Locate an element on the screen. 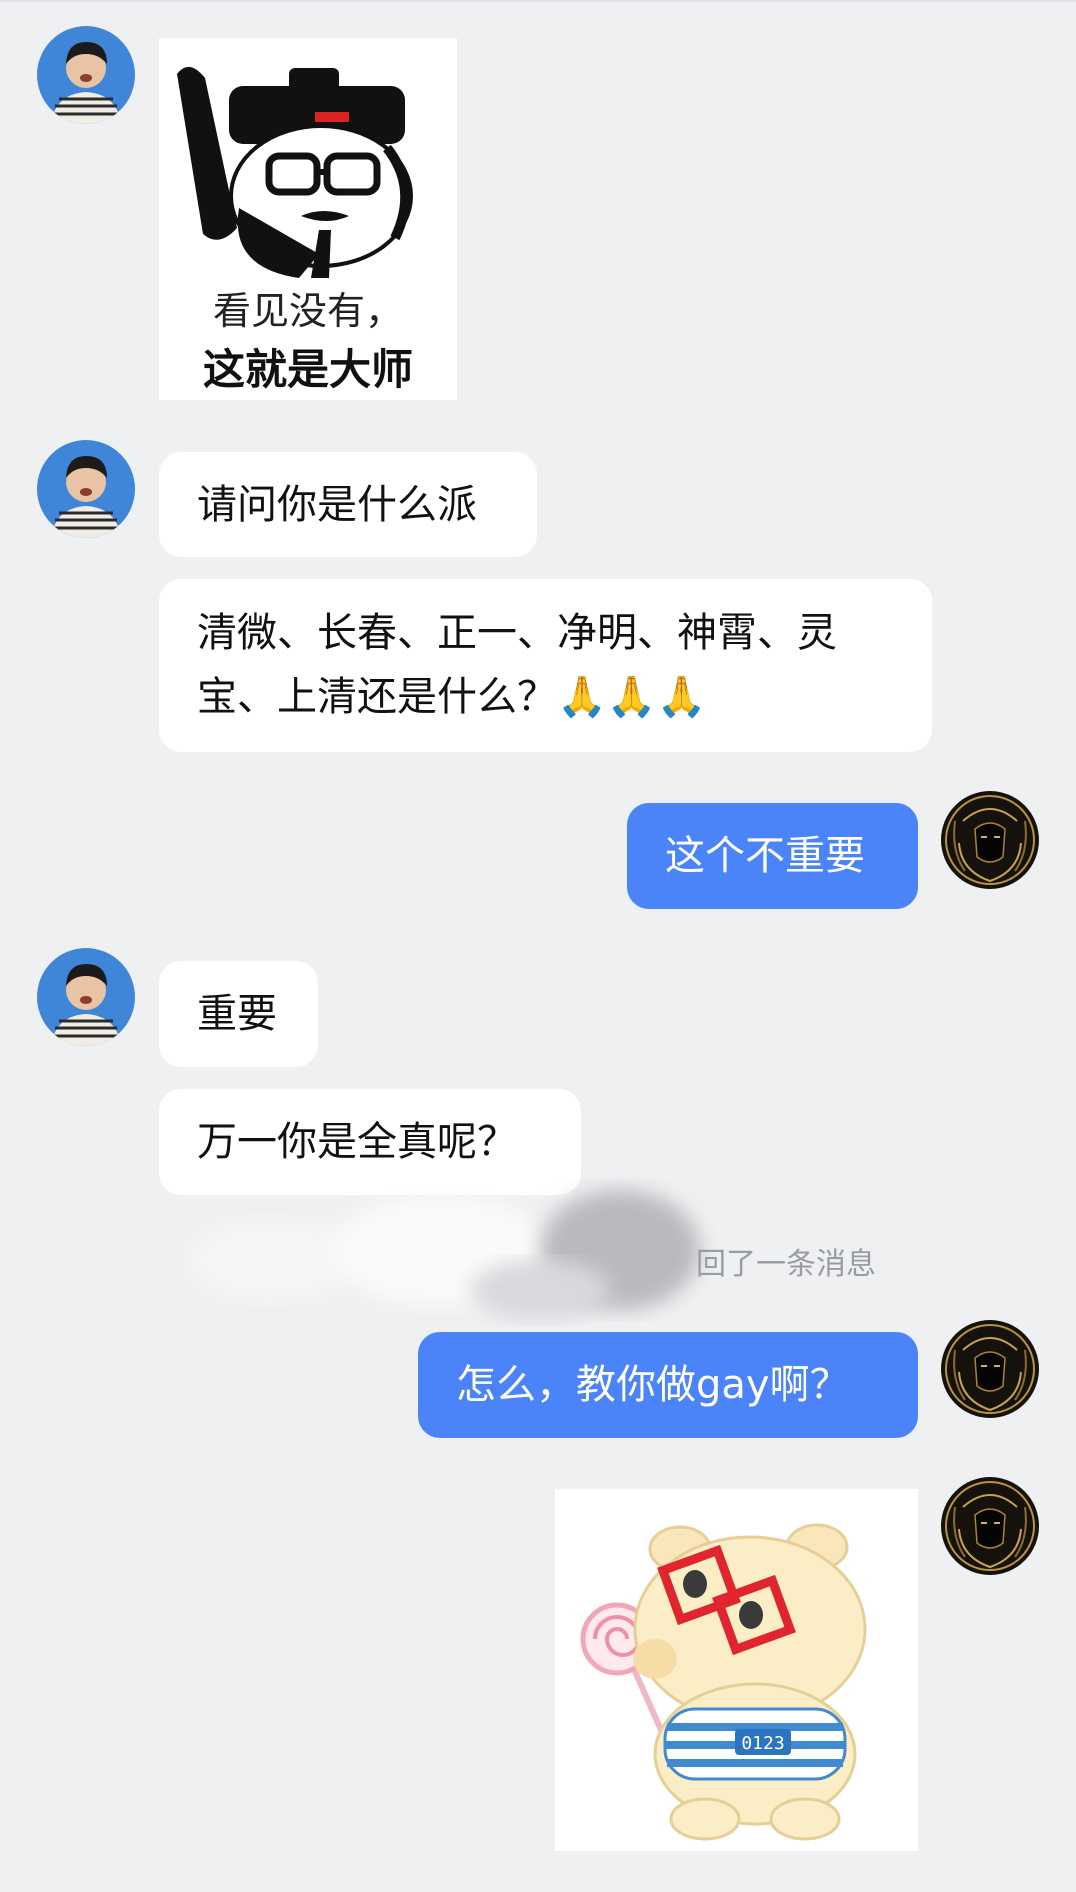  master-sticker: 看见没有， 这就是大师 is located at coordinates (308, 219).